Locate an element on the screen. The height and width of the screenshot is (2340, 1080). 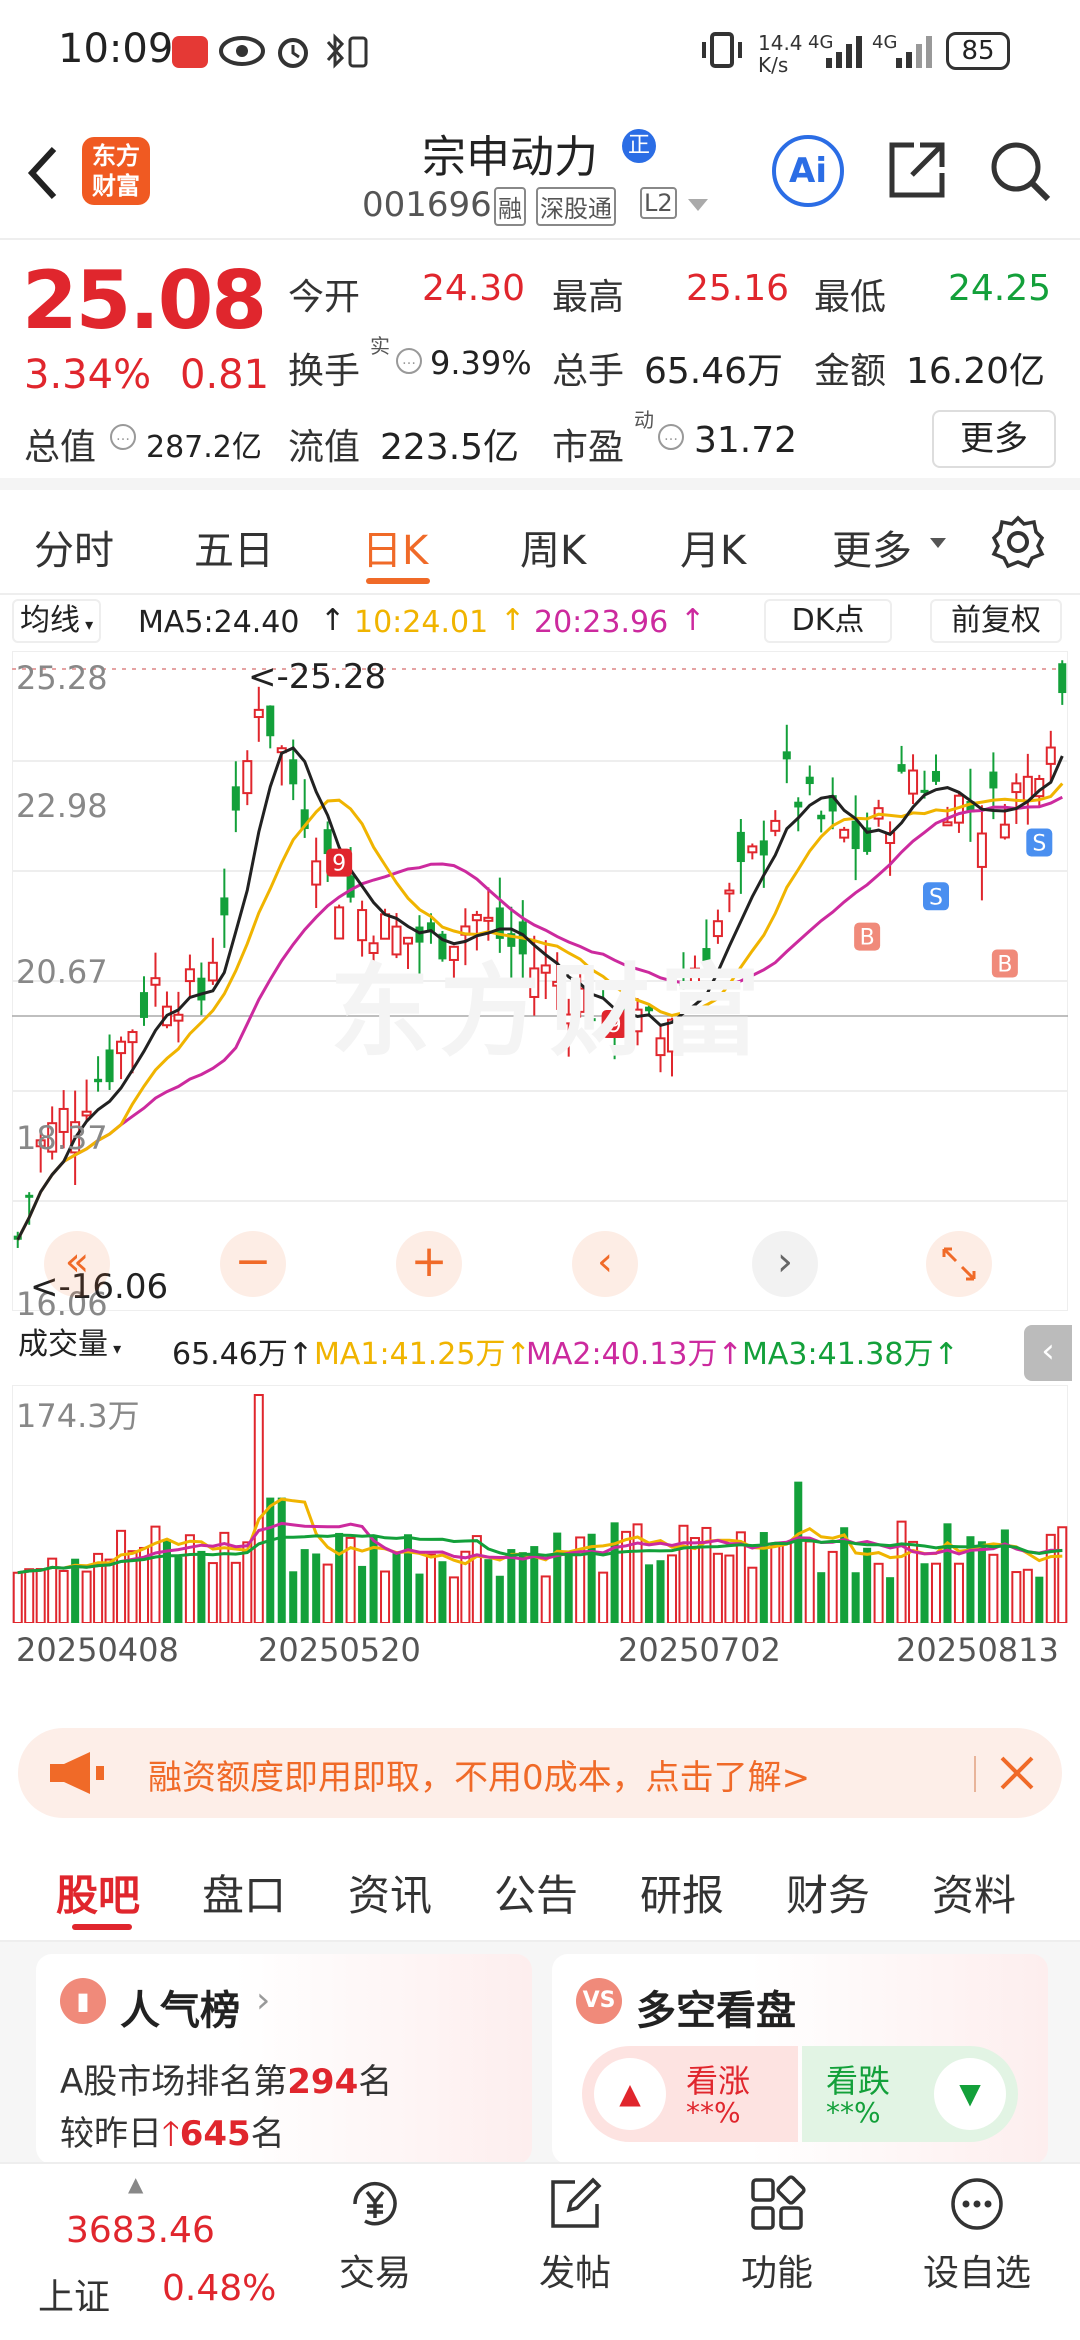
tab-ziliao: 资料 is located at coordinates (974, 1892).